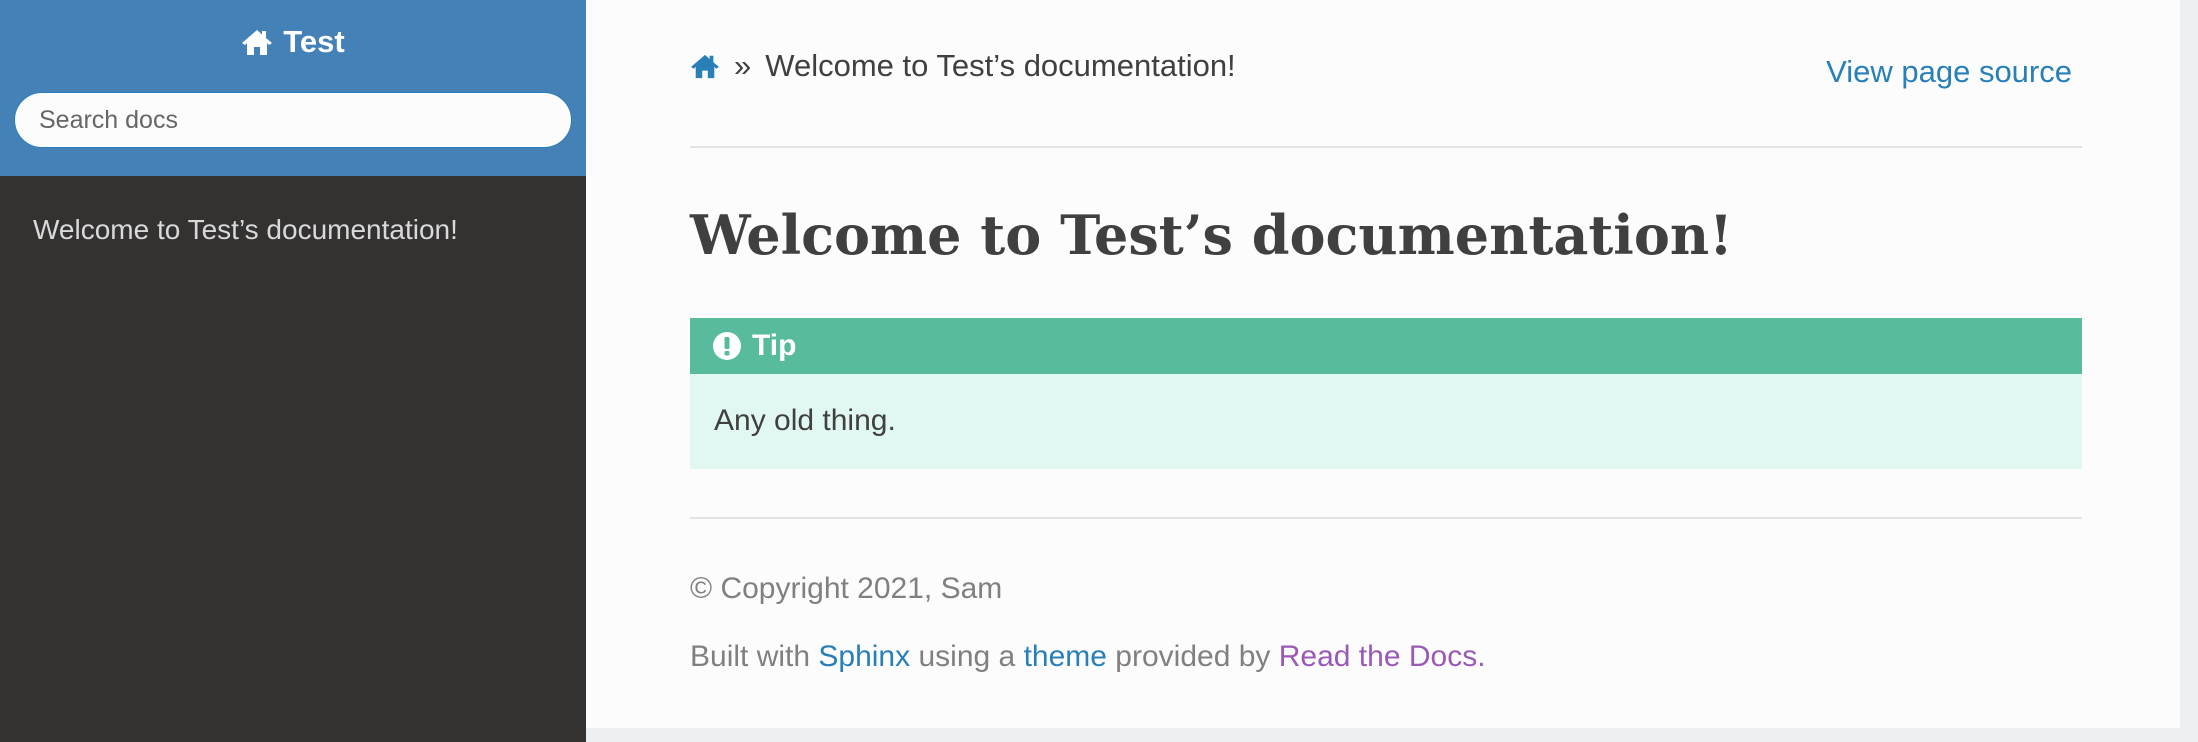  Describe the element at coordinates (293, 88) in the screenshot. I see `sidebar-header: Test` at that location.